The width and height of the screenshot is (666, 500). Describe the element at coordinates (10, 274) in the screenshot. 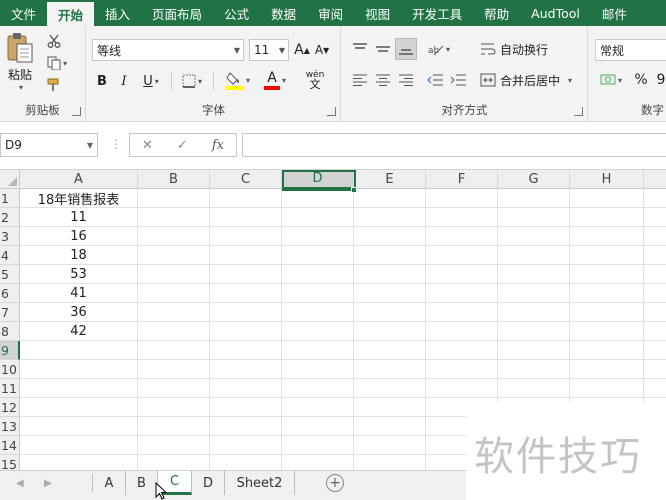

I see `row-header: 5` at that location.